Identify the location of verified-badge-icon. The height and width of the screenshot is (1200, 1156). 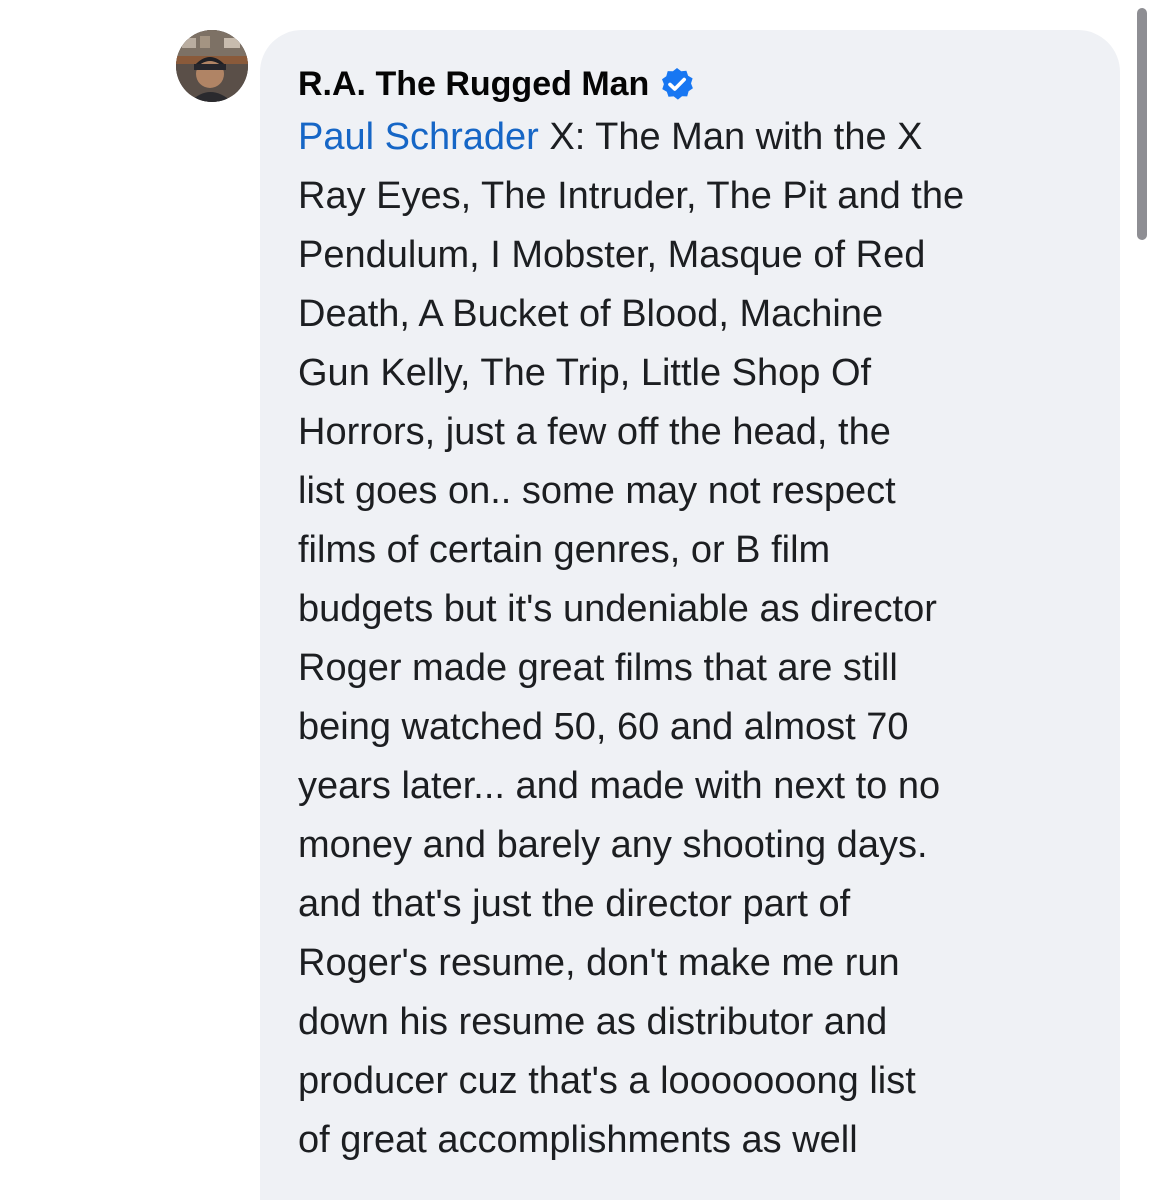
(677, 84).